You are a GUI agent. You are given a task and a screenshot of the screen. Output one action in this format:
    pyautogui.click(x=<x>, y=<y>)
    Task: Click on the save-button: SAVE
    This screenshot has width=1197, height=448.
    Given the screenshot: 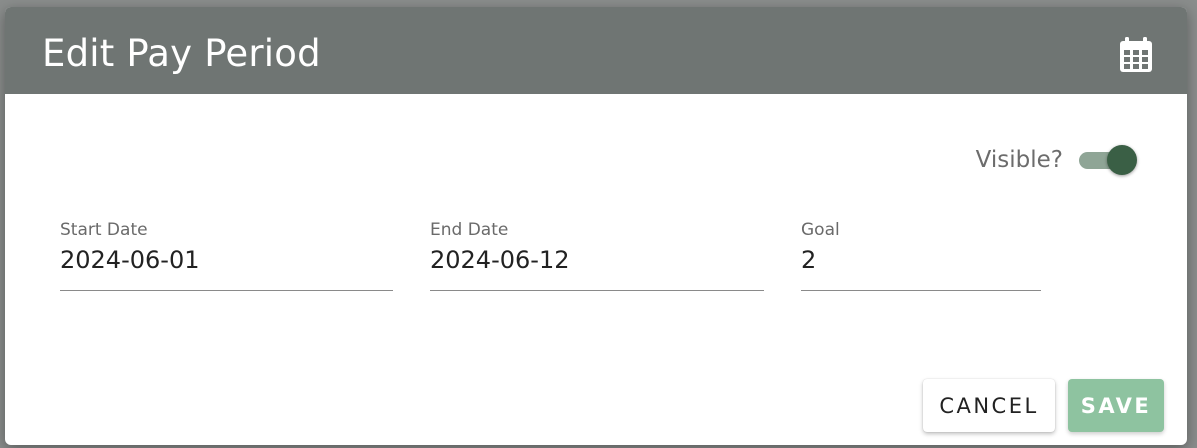 What is the action you would take?
    pyautogui.click(x=1116, y=405)
    